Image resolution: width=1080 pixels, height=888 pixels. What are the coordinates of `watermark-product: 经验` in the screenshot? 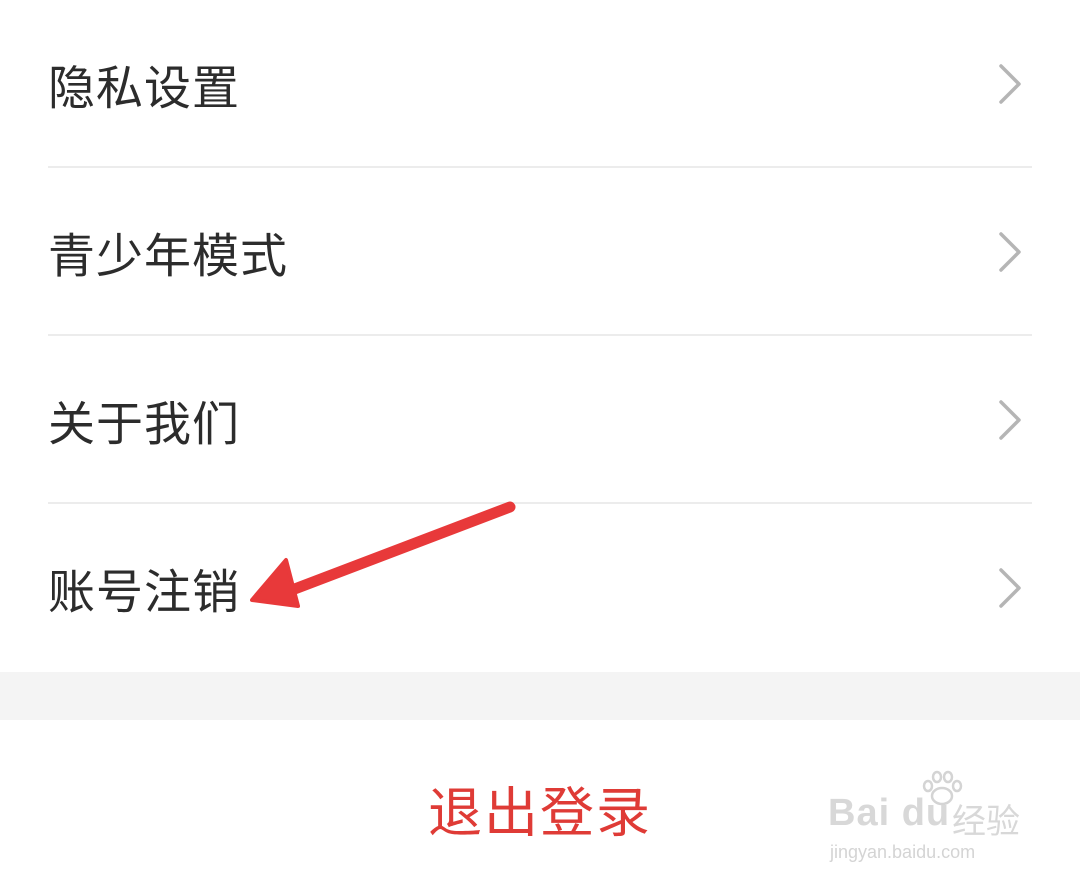 It's located at (986, 822).